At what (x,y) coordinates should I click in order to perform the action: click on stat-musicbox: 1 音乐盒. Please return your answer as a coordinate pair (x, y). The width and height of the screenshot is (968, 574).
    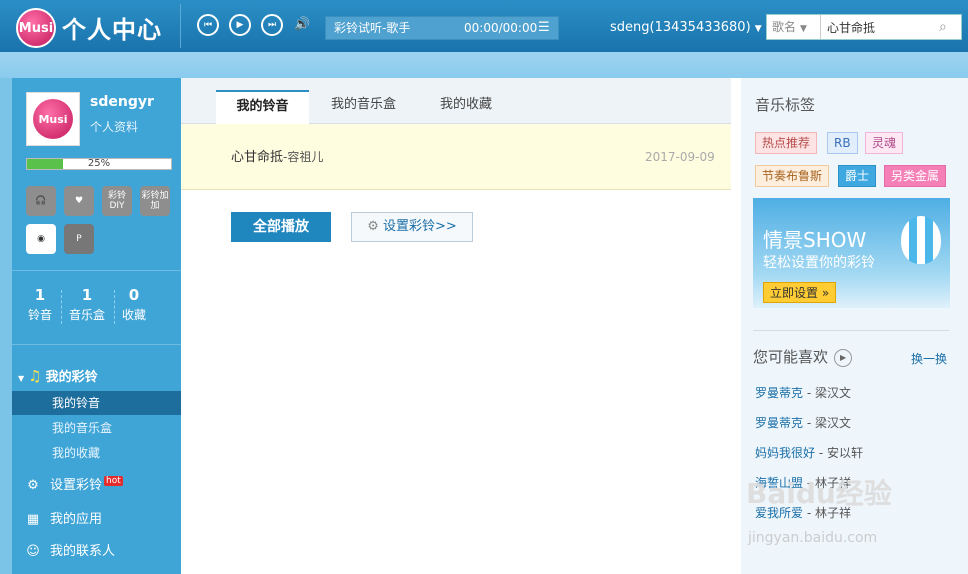
    Looking at the image, I should click on (87, 304).